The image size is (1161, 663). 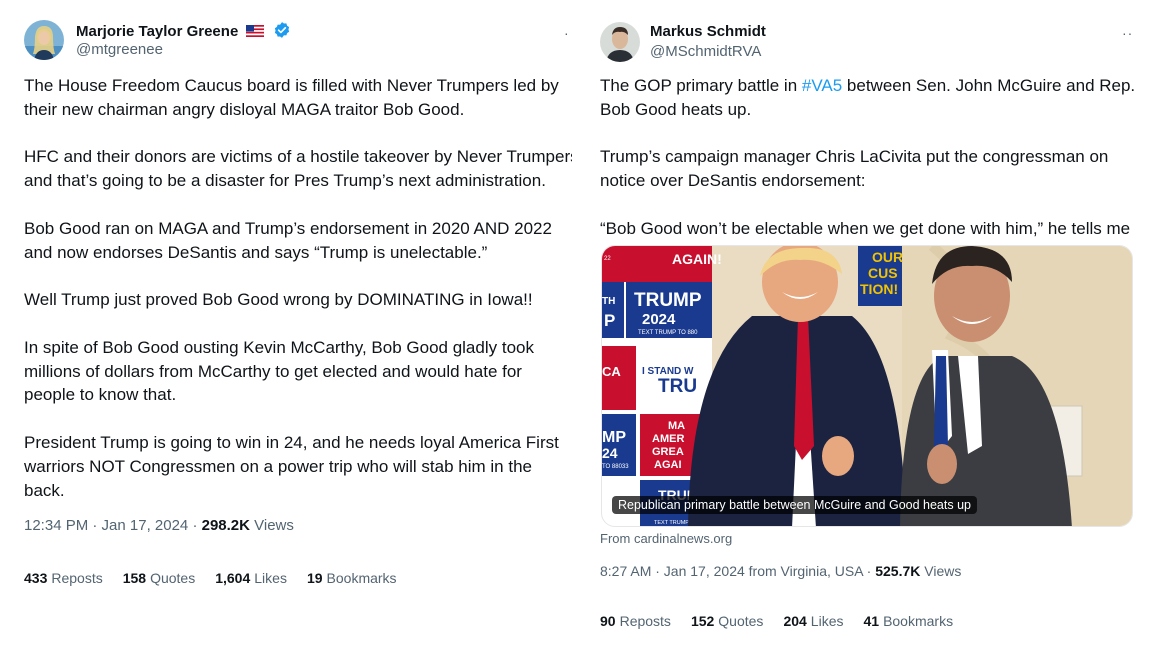 I want to click on quotes-stat: 152 Quotes, so click(x=727, y=621).